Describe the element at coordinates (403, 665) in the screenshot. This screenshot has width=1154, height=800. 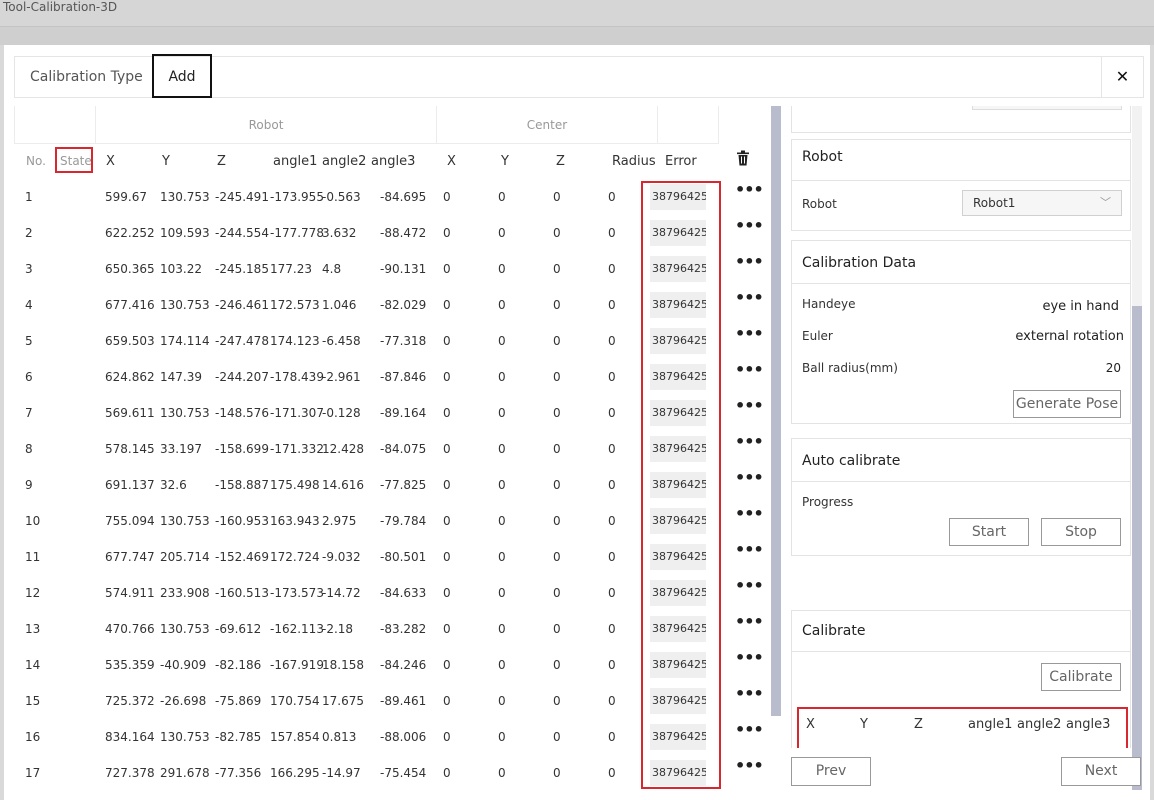
I see `cell-a3: -84.246` at that location.